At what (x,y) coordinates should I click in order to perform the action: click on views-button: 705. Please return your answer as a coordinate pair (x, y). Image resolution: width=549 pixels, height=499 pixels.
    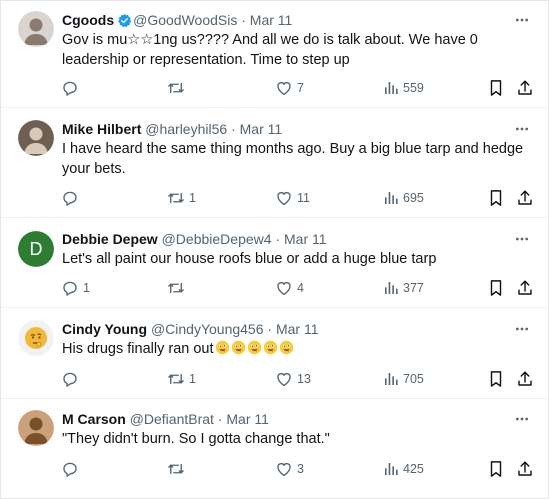
    Looking at the image, I should click on (403, 379).